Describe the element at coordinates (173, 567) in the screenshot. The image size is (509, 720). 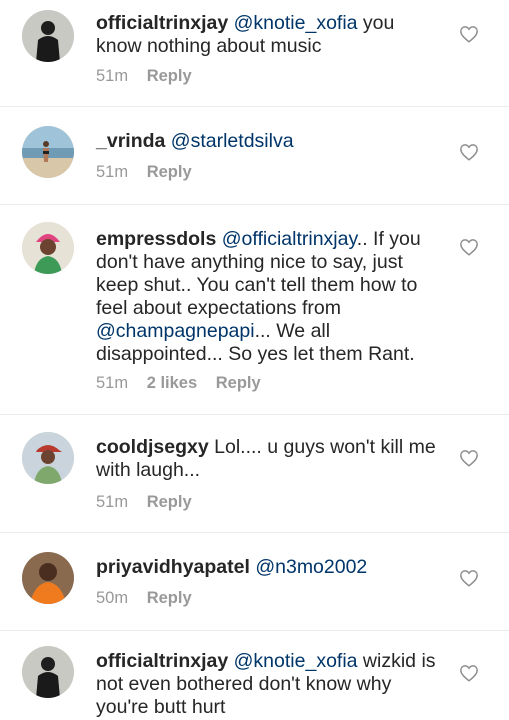
I see `comment-username: priyavidhyapatel` at that location.